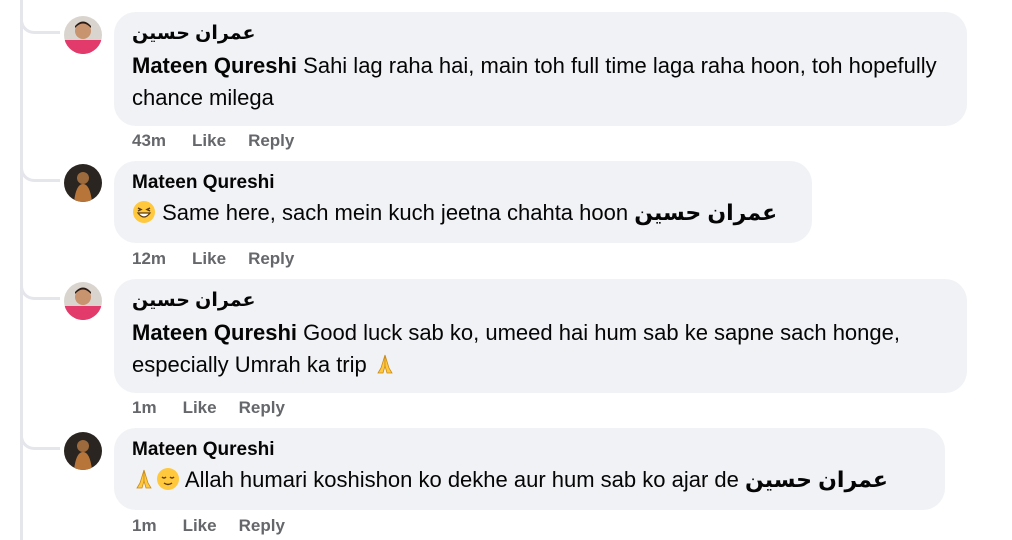  Describe the element at coordinates (149, 140) in the screenshot. I see `timestamp: 43m` at that location.